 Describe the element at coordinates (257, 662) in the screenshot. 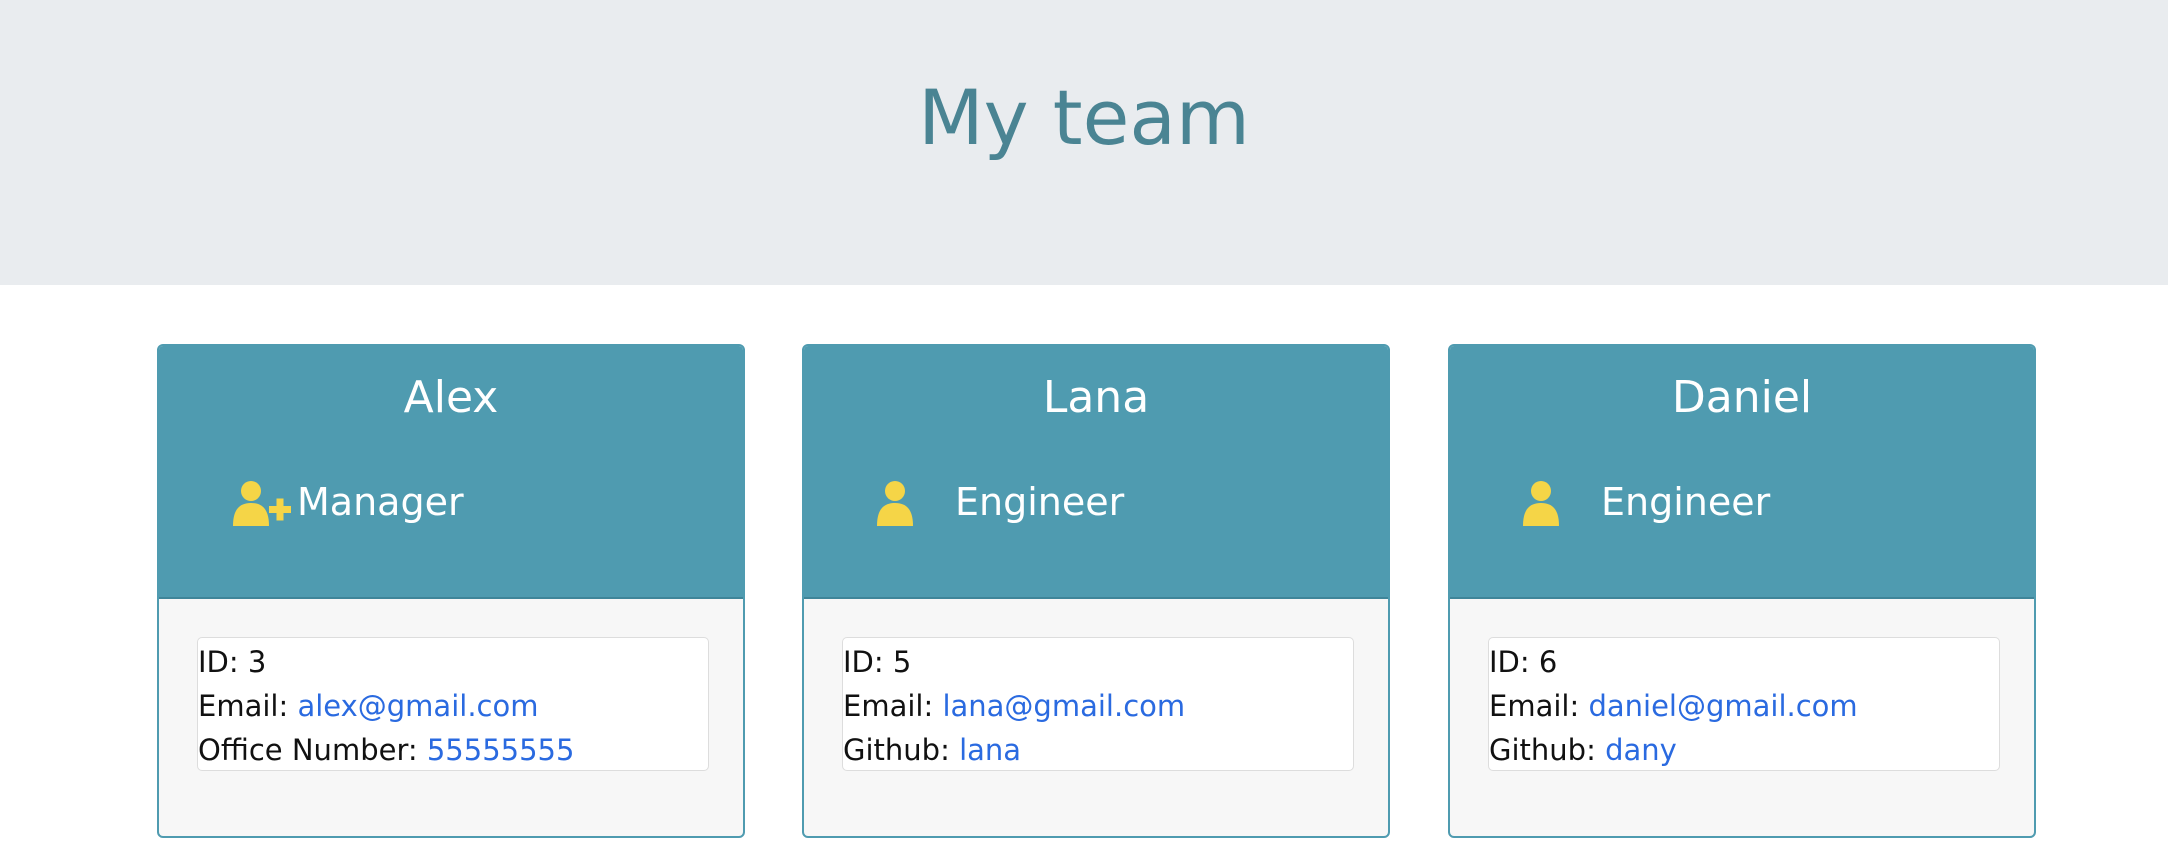

I see `id-value: 3` at that location.